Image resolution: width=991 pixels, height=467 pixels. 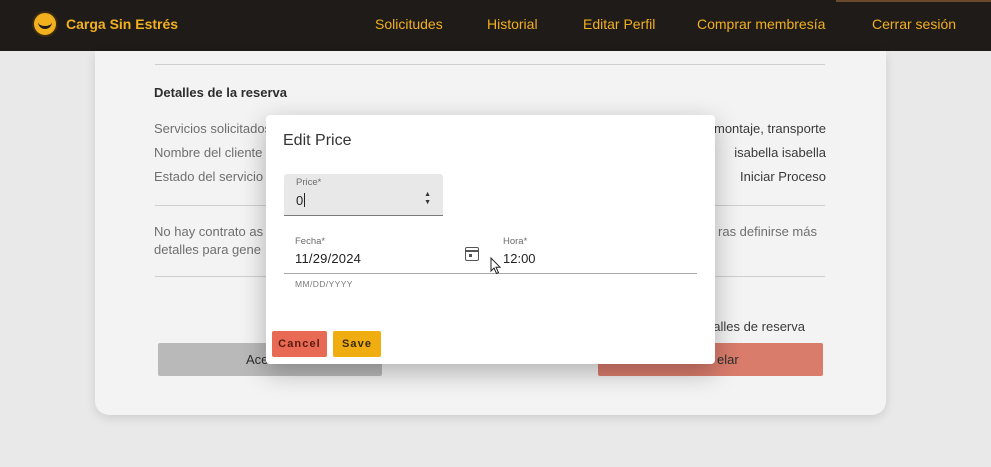 I want to click on price-label: Price*, so click(x=309, y=182).